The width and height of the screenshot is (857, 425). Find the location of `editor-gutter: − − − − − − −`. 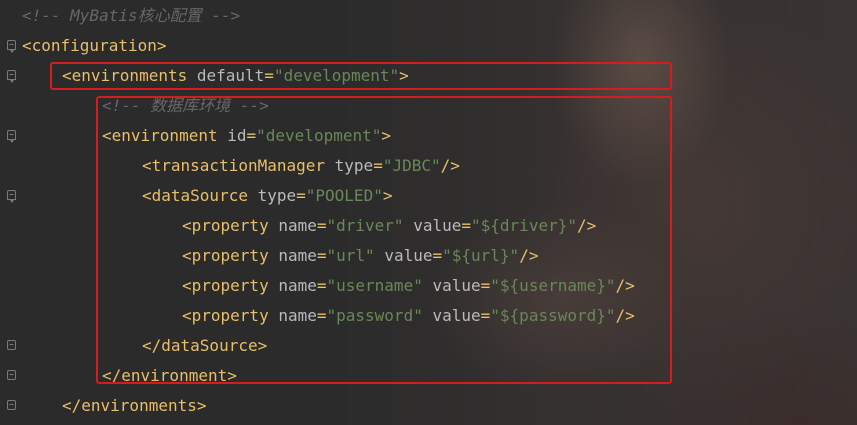

editor-gutter: − − − − − − − is located at coordinates (11, 212).